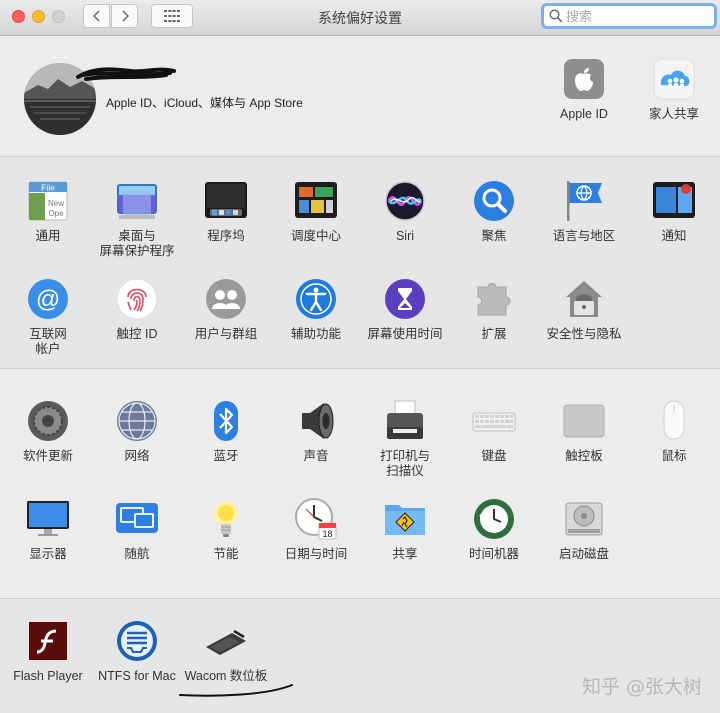 The image size is (720, 713). I want to click on pref-label: 辅助功能, so click(315, 334).